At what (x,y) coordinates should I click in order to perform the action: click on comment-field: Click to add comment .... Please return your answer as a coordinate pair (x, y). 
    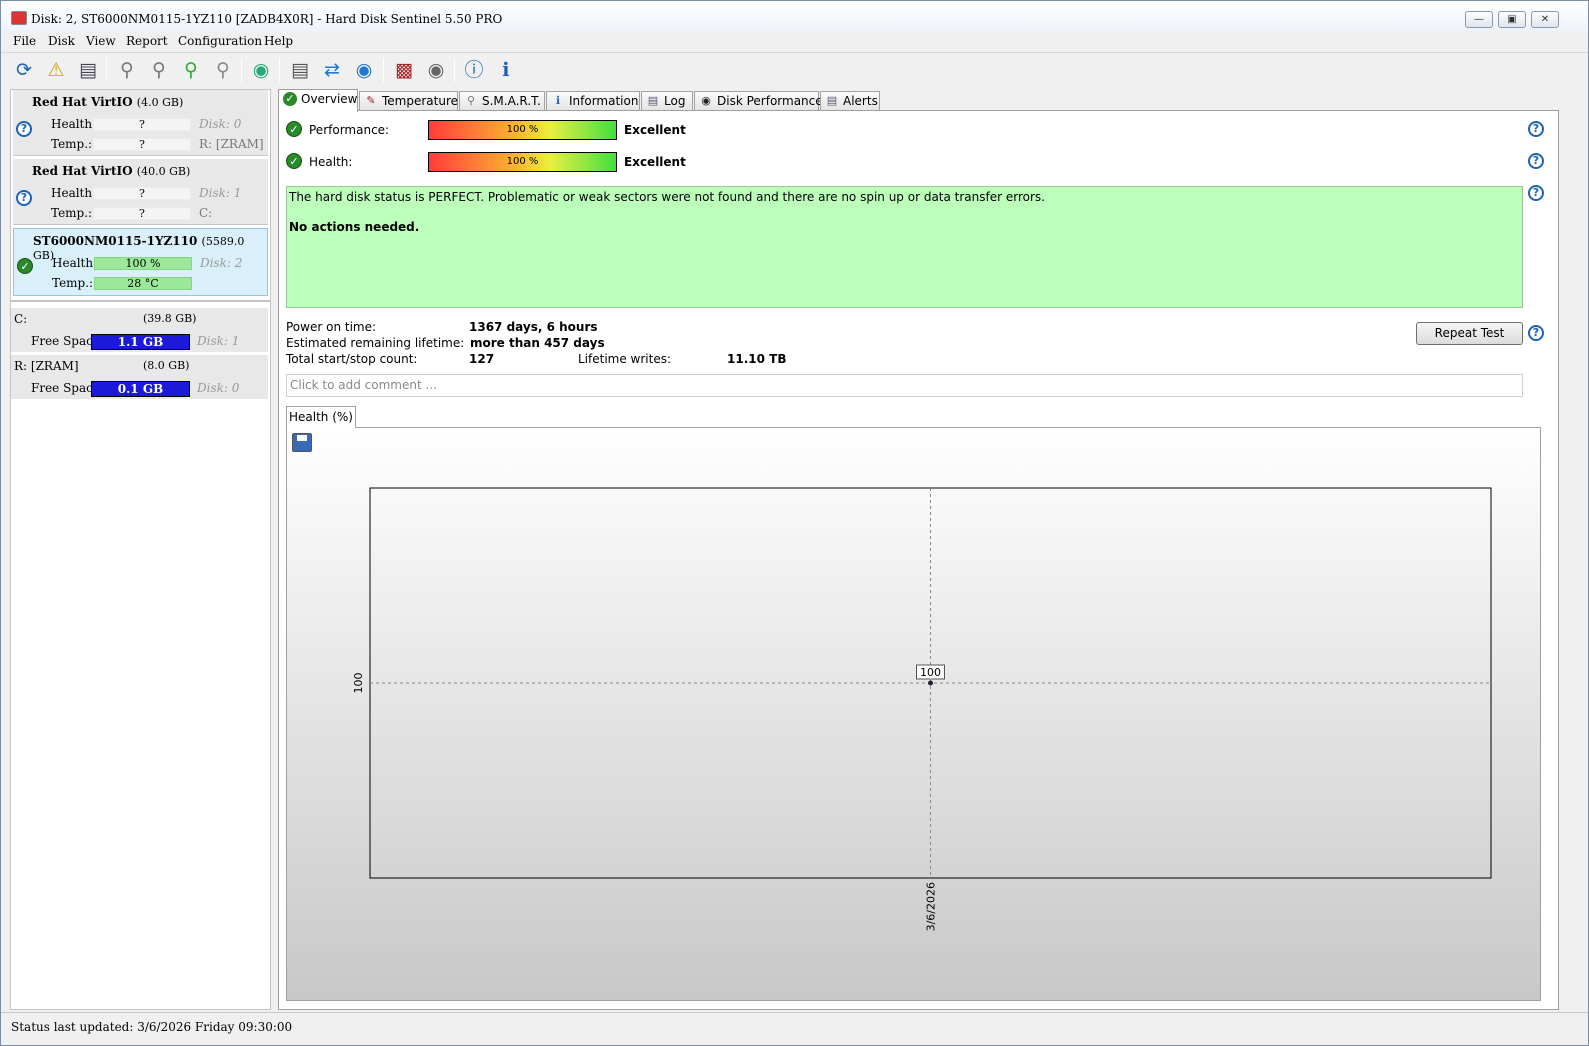
    Looking at the image, I should click on (904, 385).